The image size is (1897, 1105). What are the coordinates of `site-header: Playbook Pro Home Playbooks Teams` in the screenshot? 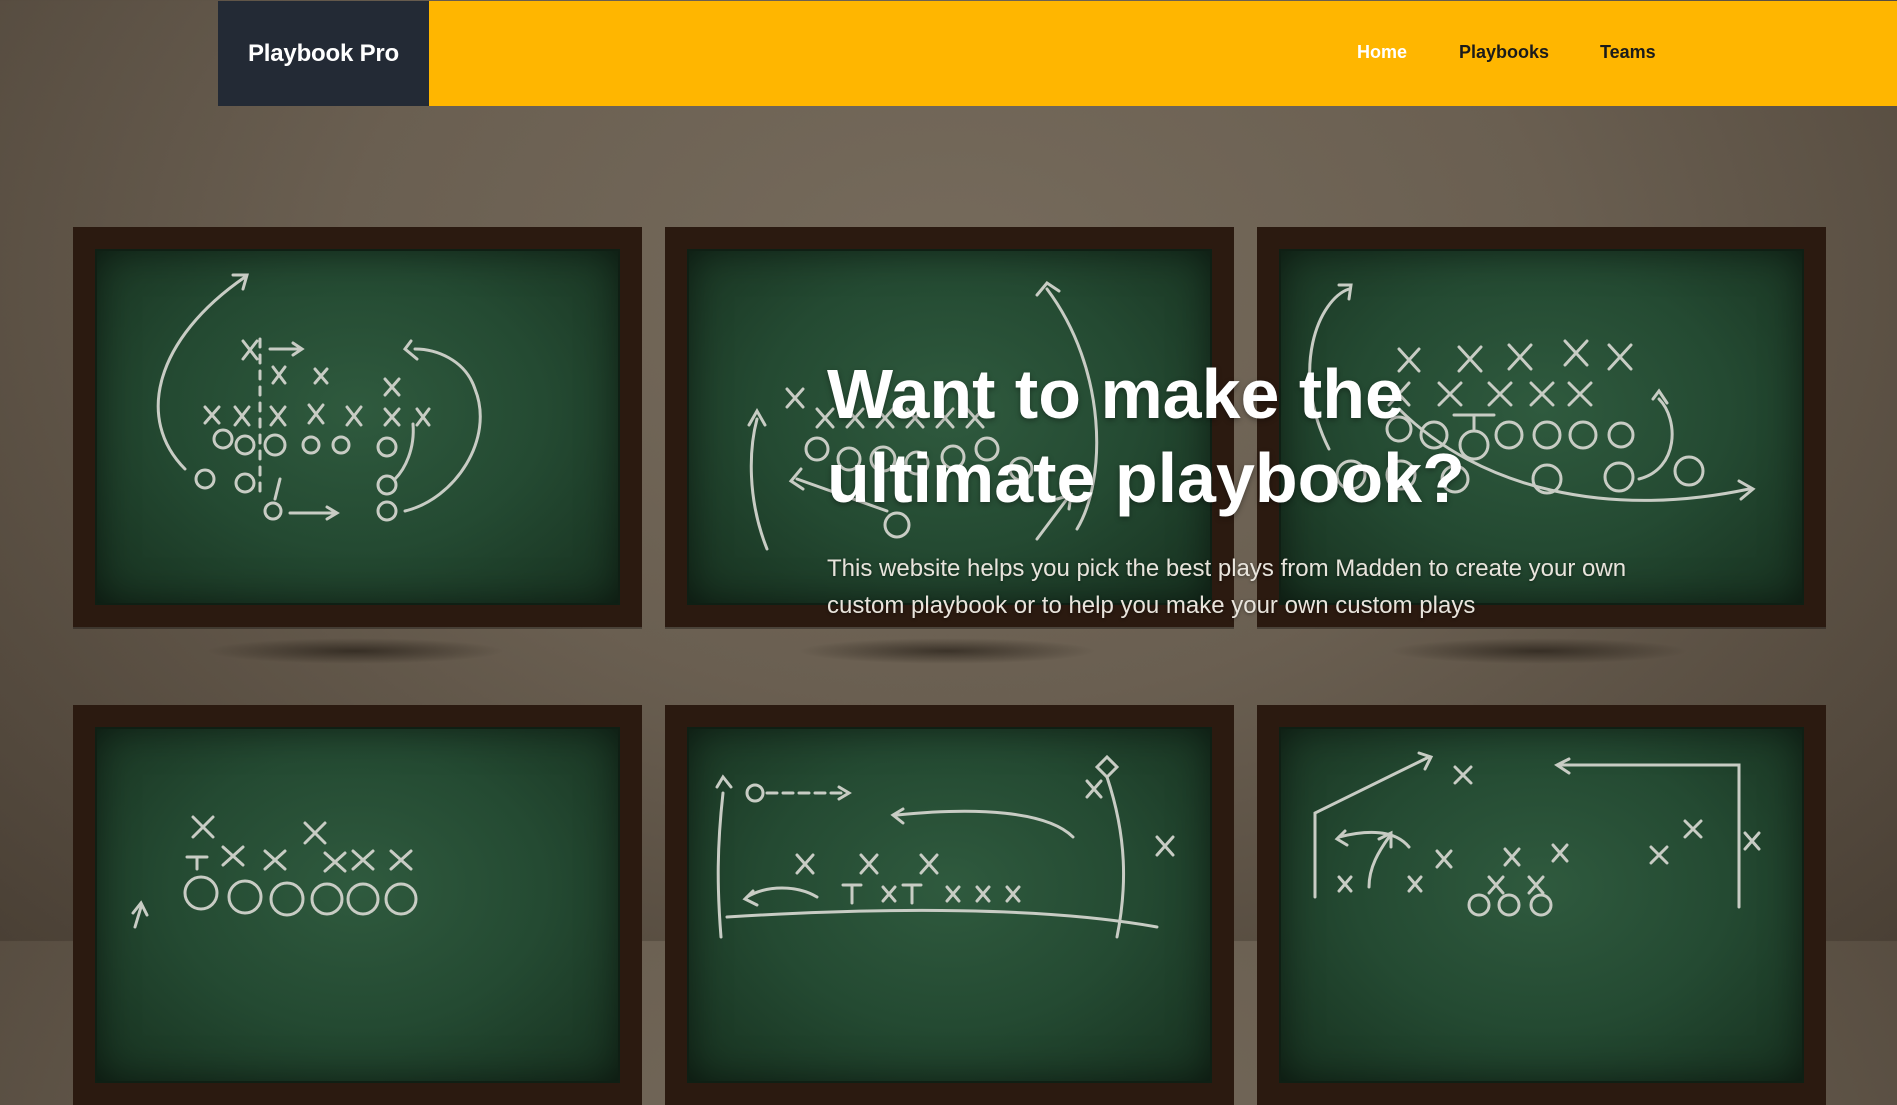 It's located at (1057, 53).